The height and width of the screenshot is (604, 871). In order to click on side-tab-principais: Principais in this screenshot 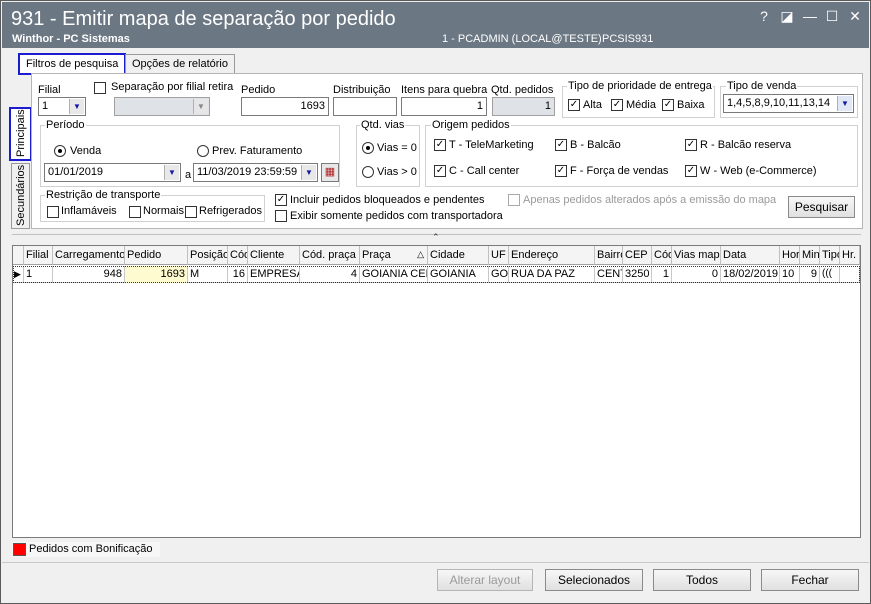, I will do `click(20, 134)`.